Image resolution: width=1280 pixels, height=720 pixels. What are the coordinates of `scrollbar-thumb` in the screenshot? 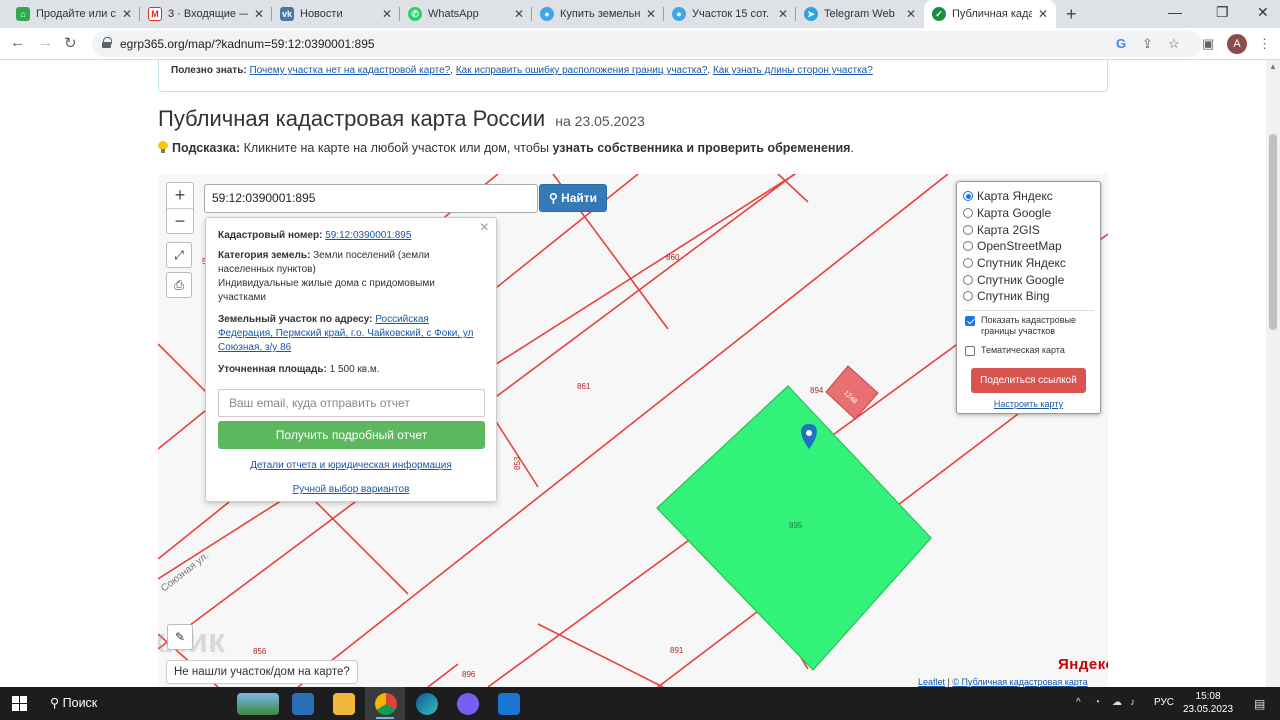 It's located at (1273, 232).